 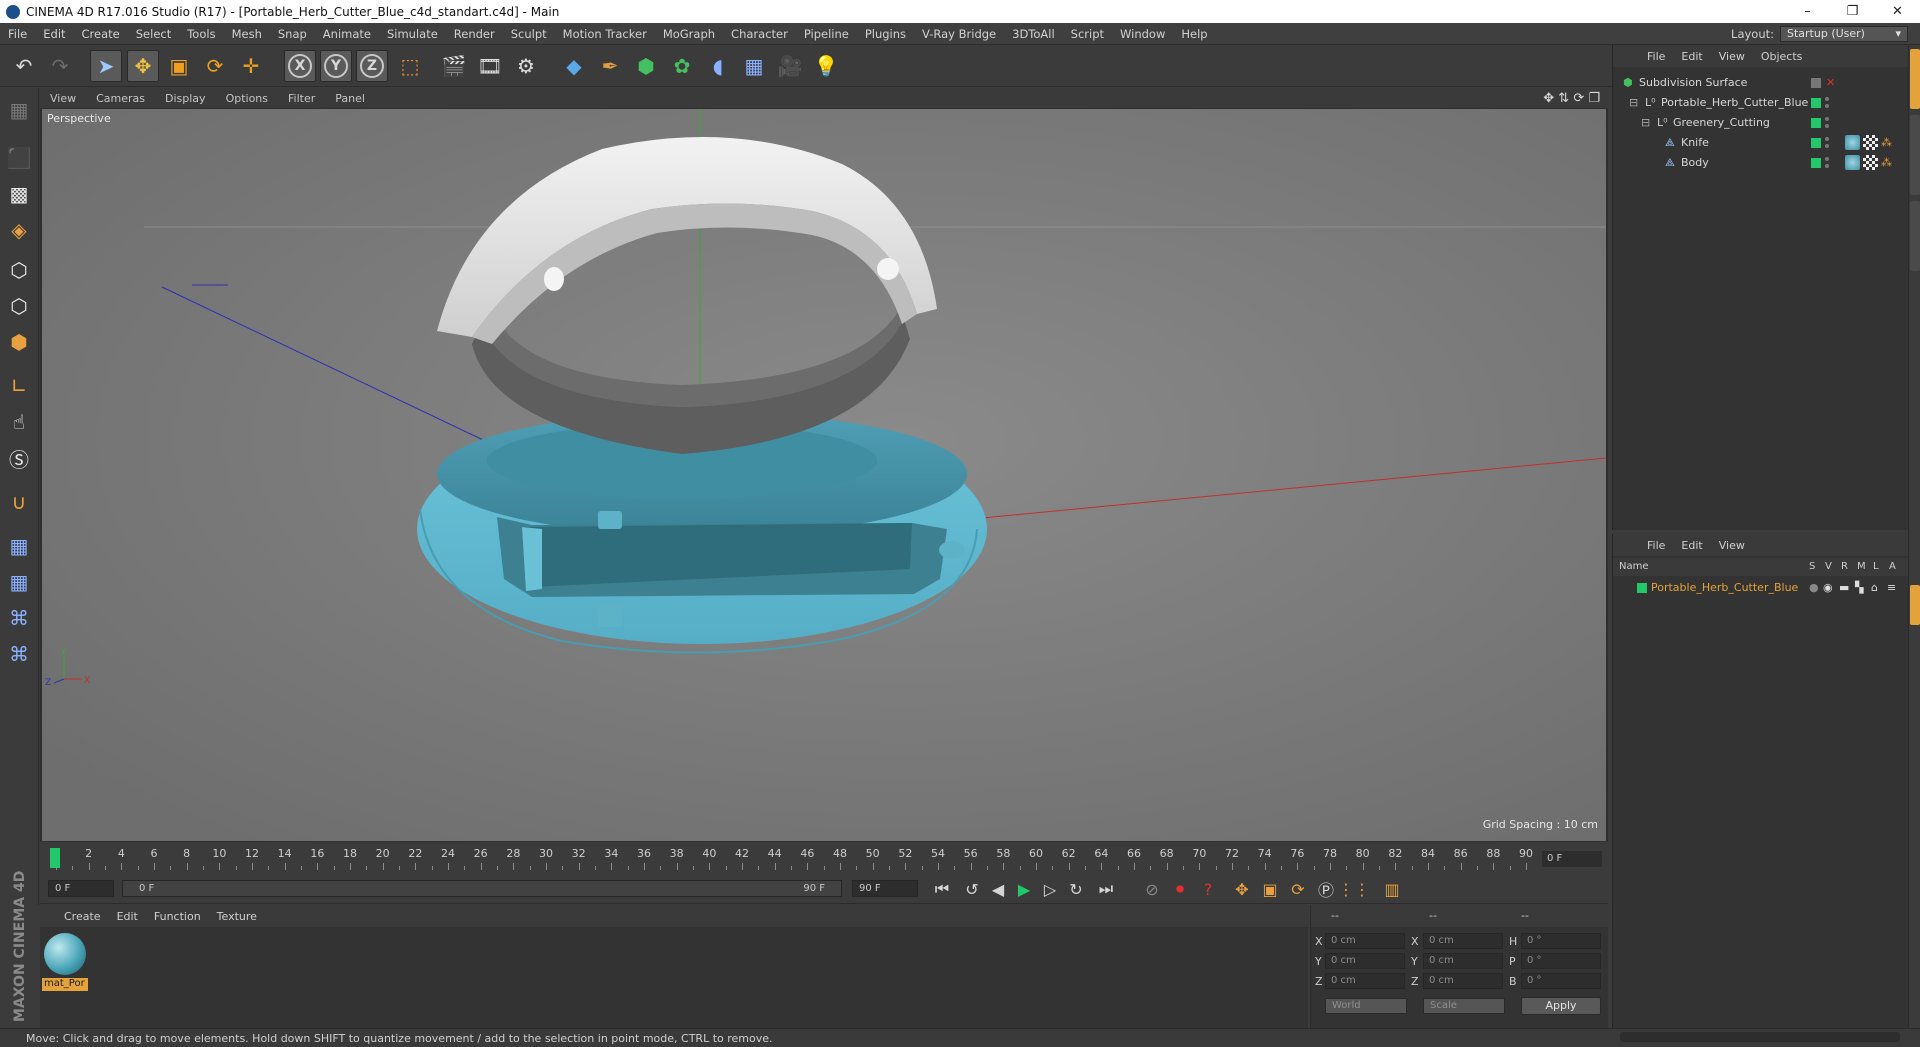 What do you see at coordinates (1561, 941) in the screenshot?
I see `rotation-h-field: 0 °` at bounding box center [1561, 941].